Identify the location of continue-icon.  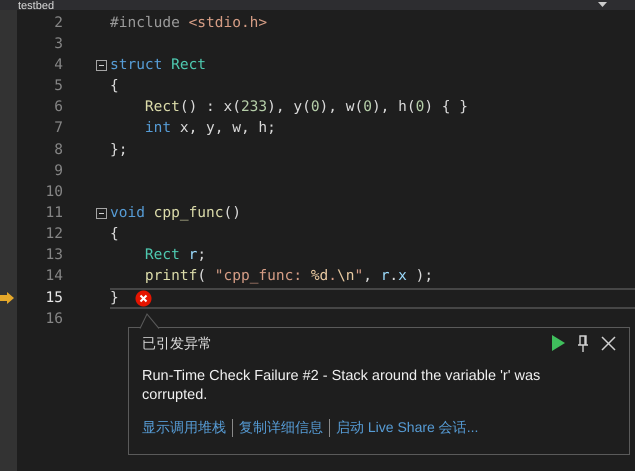
(558, 343).